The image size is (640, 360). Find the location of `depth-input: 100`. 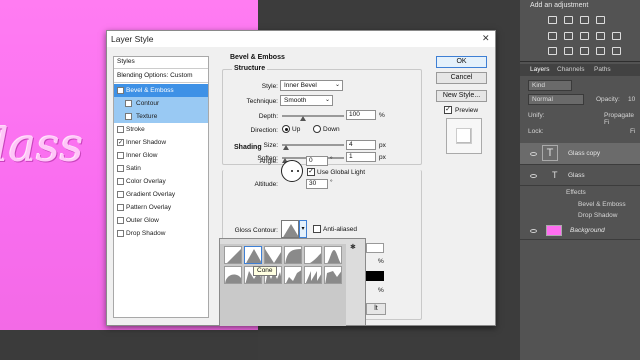

depth-input: 100 is located at coordinates (361, 115).